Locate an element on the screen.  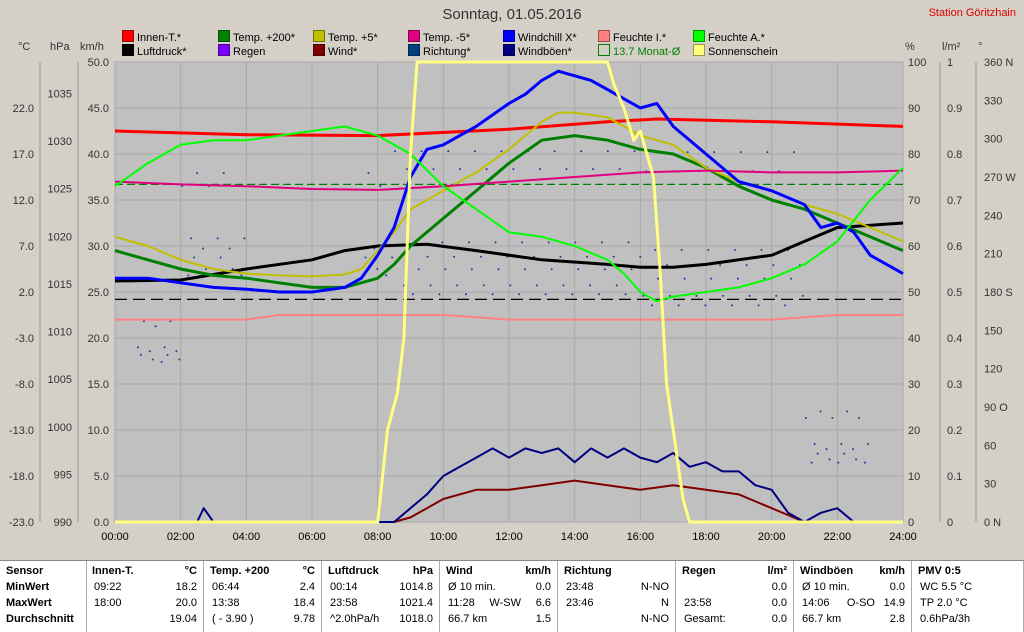
wind-tick-label: 25.0 is located at coordinates (98, 293).